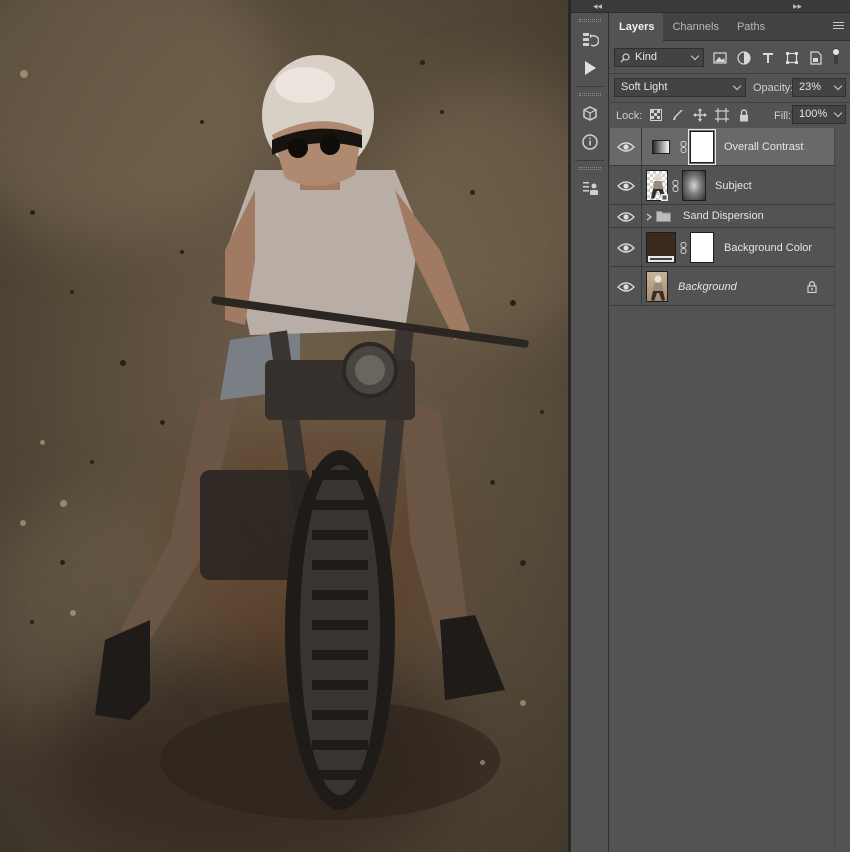 The width and height of the screenshot is (850, 852). Describe the element at coordinates (590, 432) in the screenshot. I see `collapsed-panel-dock` at that location.